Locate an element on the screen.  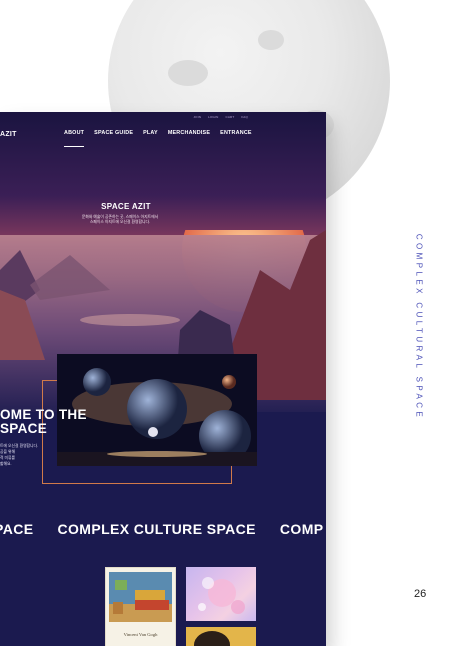
artwork-card-bubbles is located at coordinates (221, 594).